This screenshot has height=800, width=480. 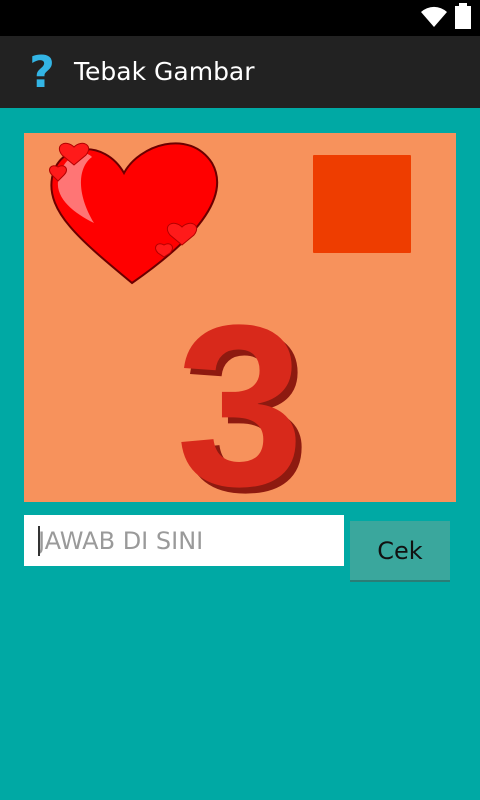 I want to click on action-bar: ? Tebak Gambar, so click(x=240, y=72).